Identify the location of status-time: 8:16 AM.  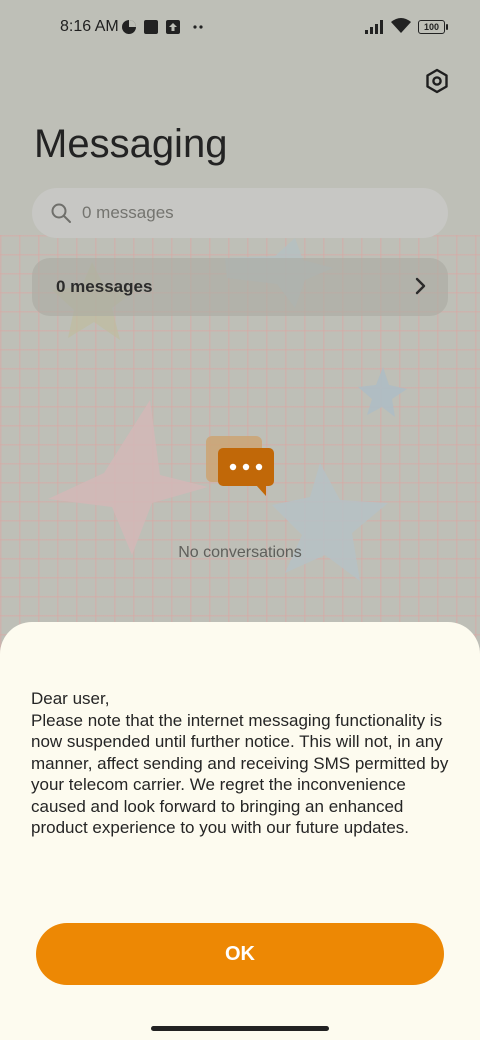
(89, 26).